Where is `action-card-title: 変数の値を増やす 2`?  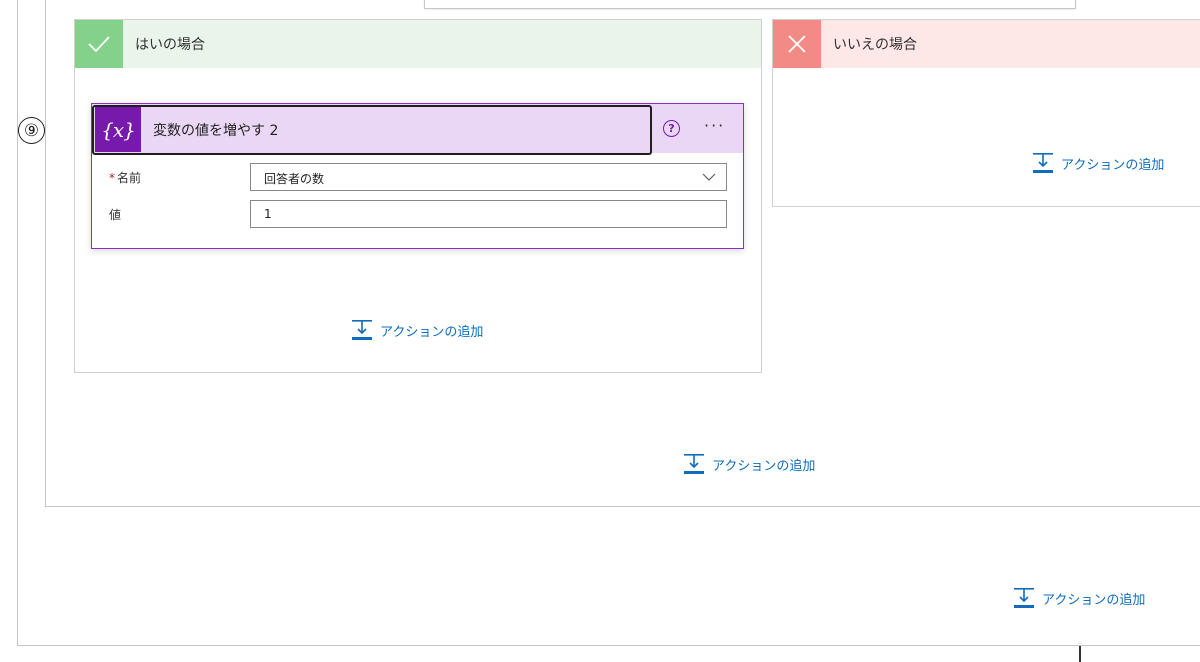 action-card-title: 変数の値を増やす 2 is located at coordinates (215, 130).